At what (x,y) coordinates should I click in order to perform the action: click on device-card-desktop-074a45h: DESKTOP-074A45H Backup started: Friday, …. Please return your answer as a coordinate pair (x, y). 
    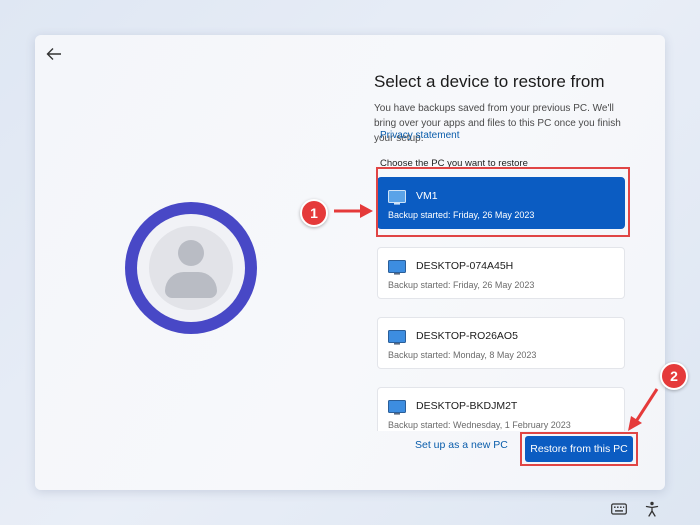
    Looking at the image, I should click on (501, 273).